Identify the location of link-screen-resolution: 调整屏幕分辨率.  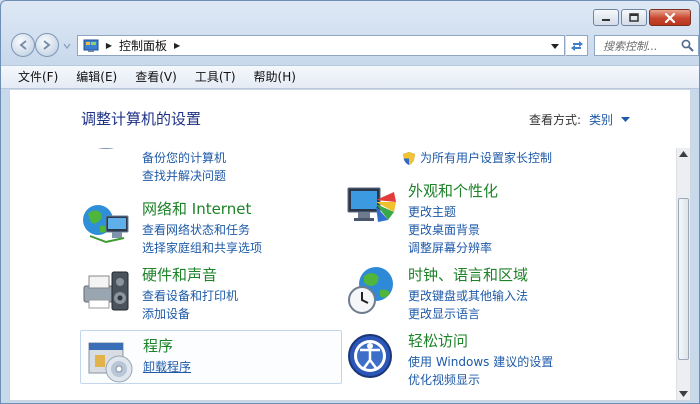
(450, 248).